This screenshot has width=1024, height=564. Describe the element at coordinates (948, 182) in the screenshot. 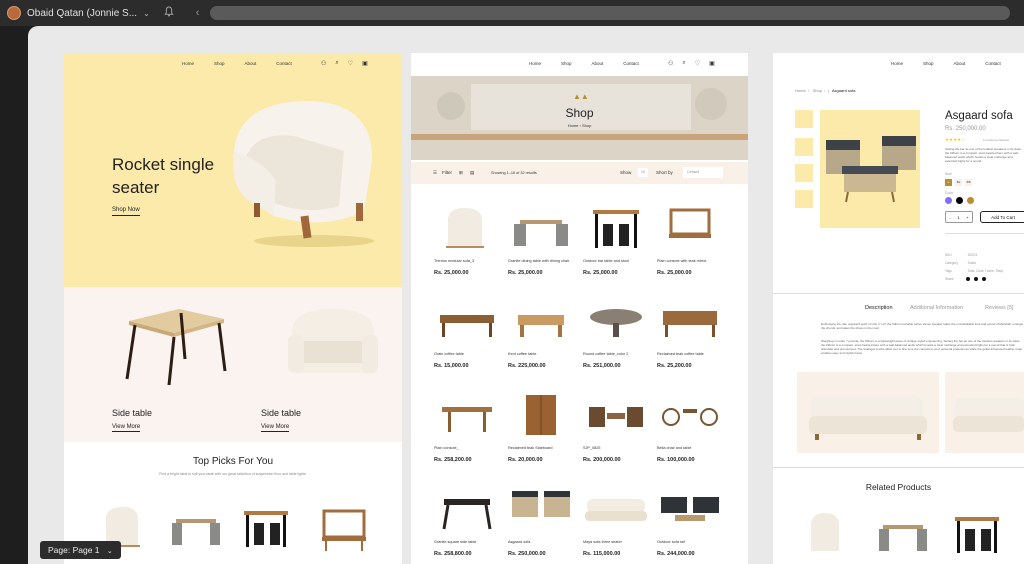

I see `size-option: L` at that location.